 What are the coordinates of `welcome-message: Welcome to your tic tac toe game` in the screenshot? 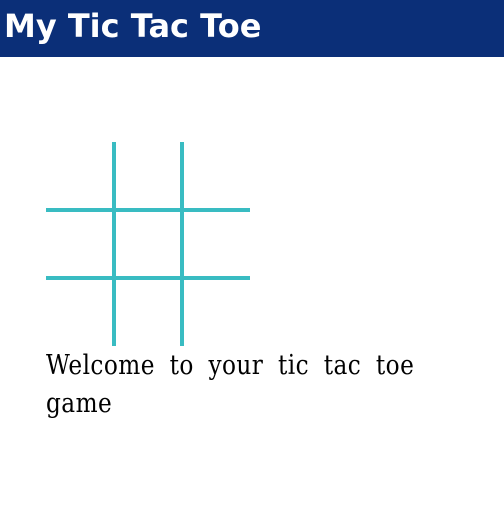 It's located at (230, 384).